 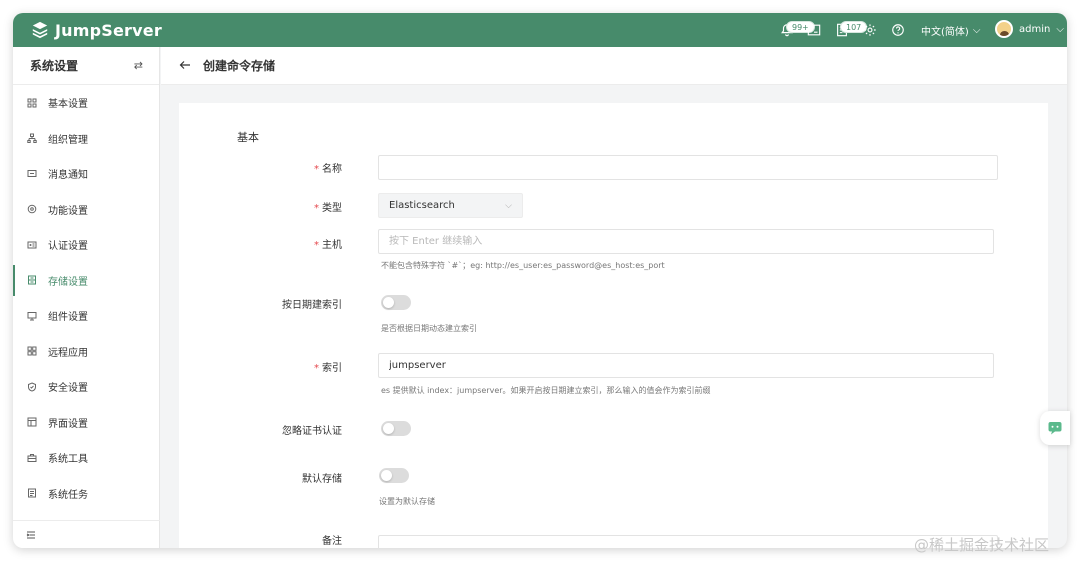 What do you see at coordinates (1004, 29) in the screenshot?
I see `avatar` at bounding box center [1004, 29].